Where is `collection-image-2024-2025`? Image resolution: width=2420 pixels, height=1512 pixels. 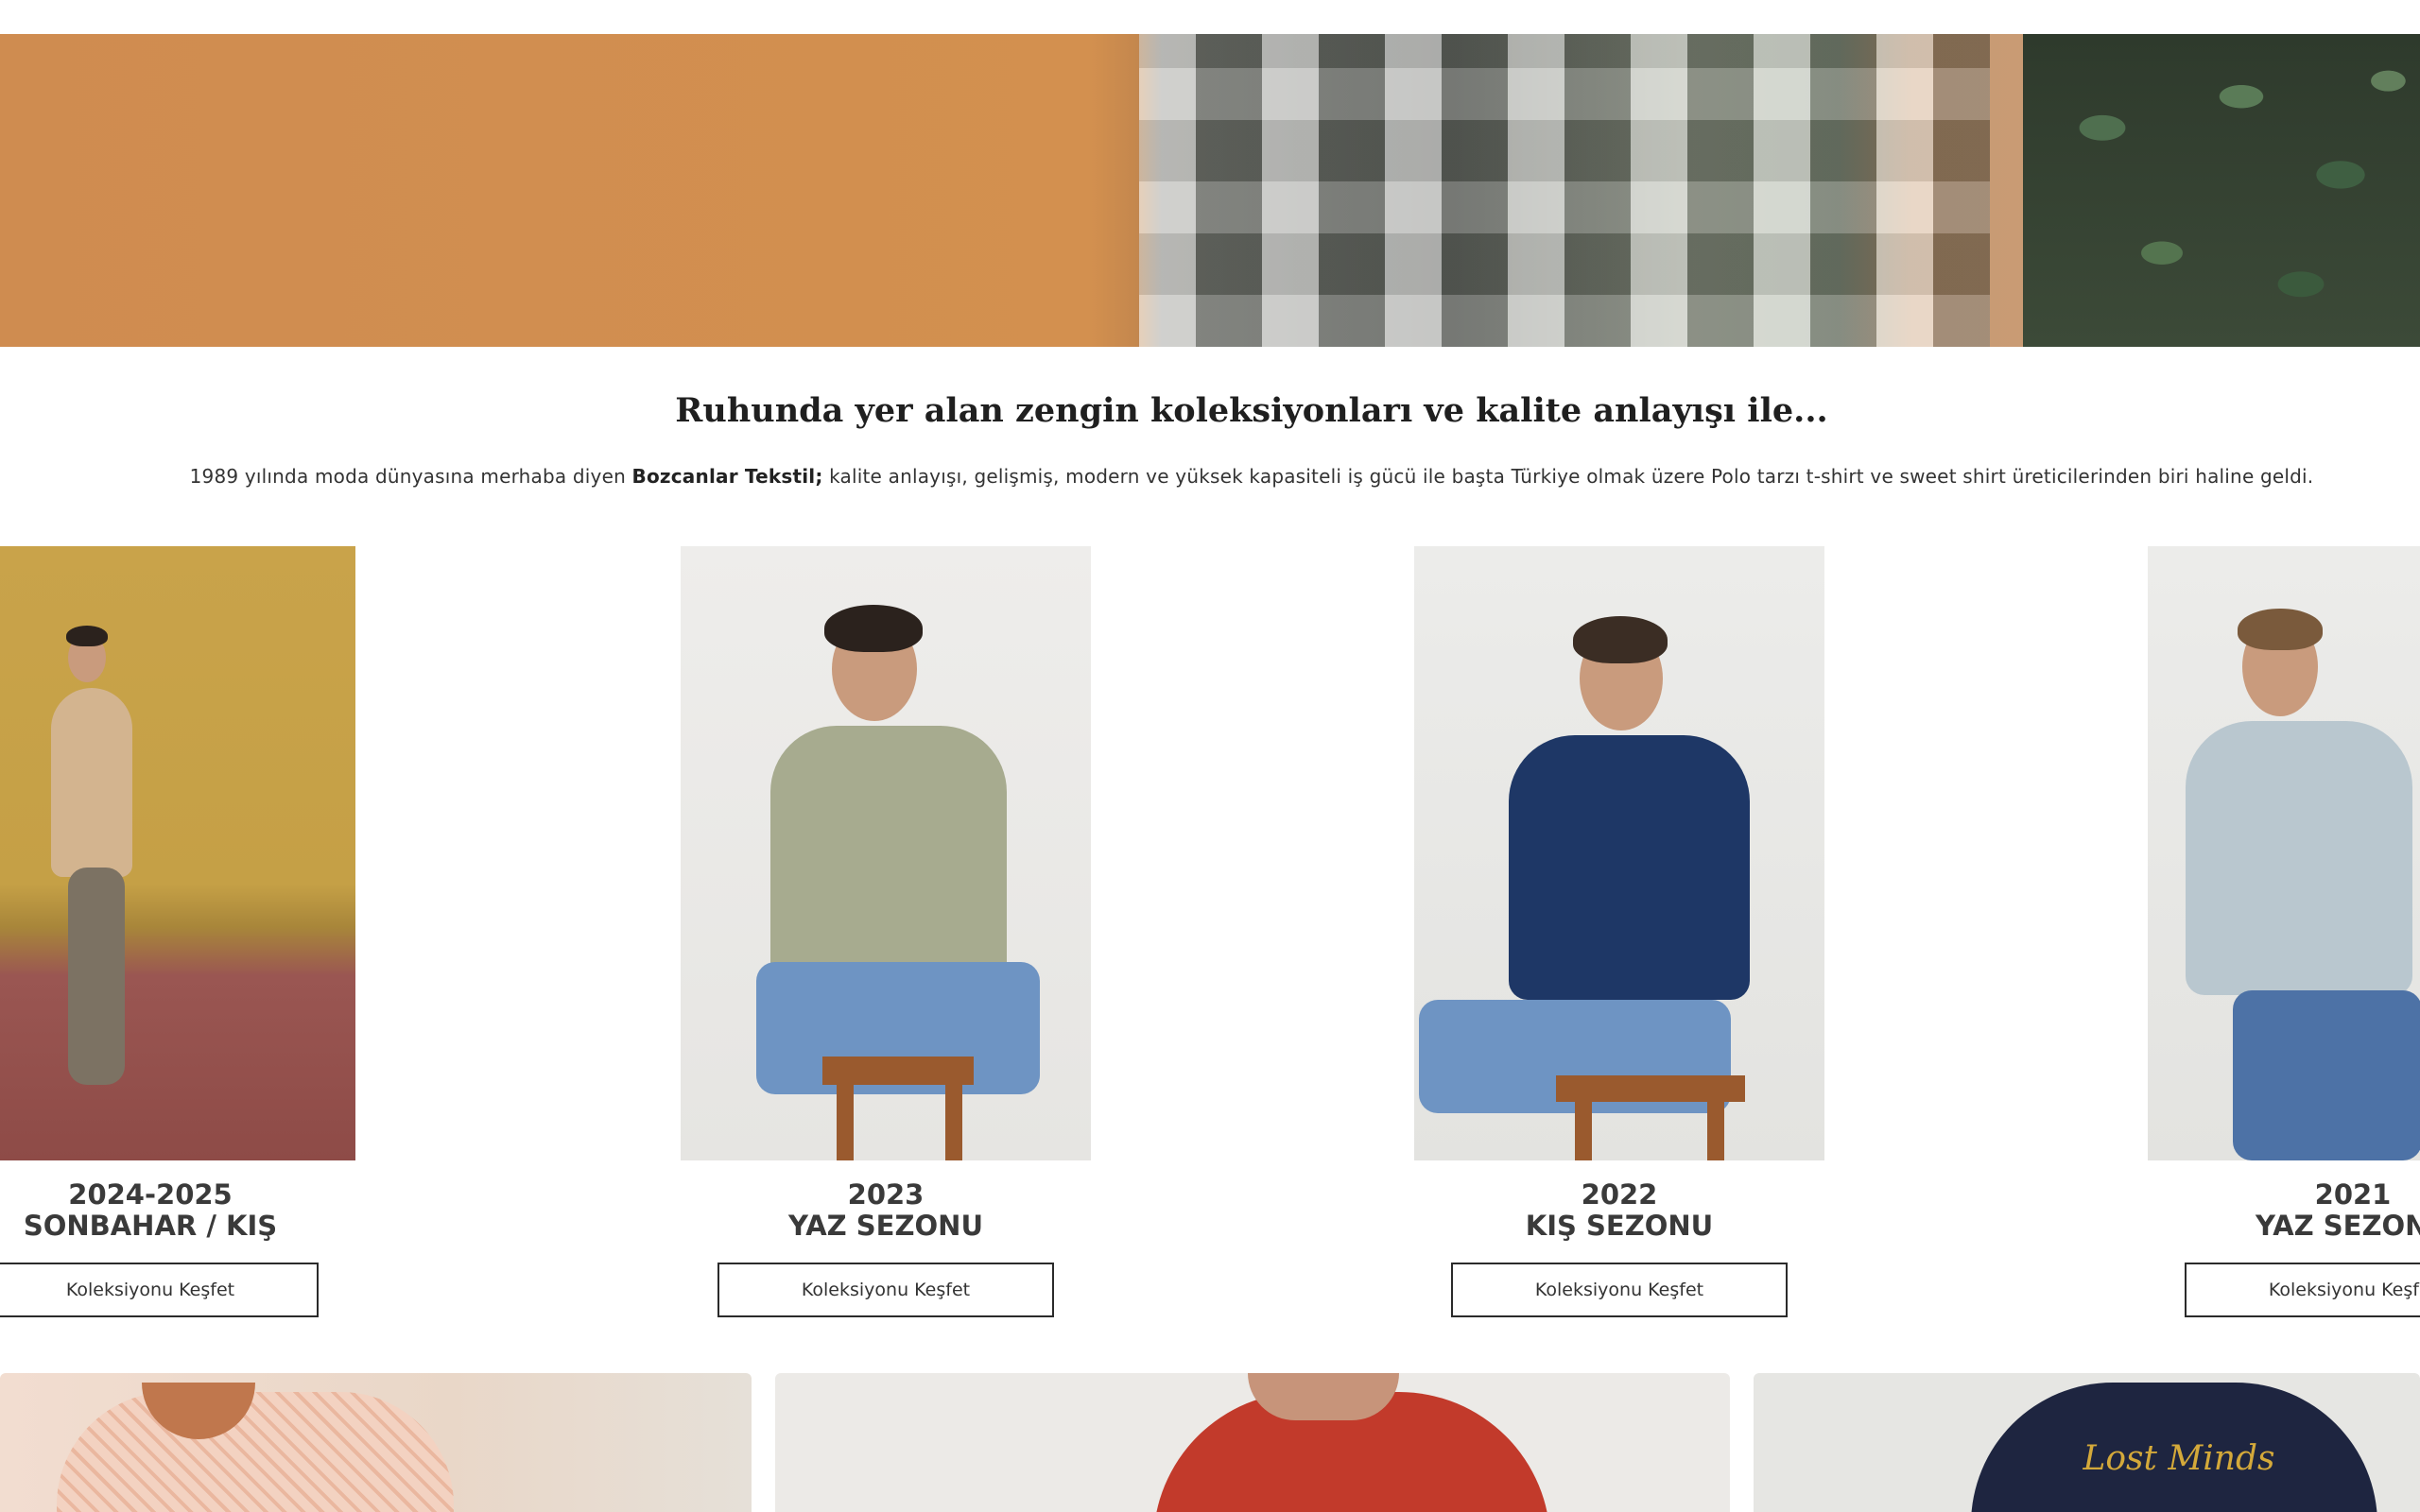
collection-image-2024-2025 is located at coordinates (177, 853).